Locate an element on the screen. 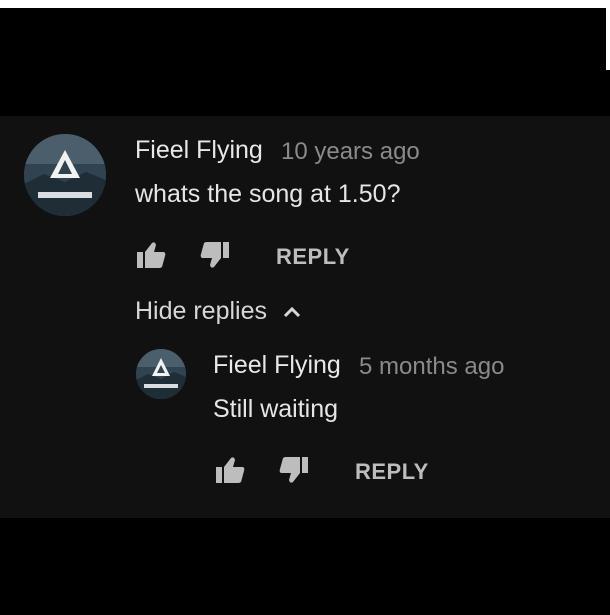 This screenshot has height=615, width=610. comment-text: whats the song at 1.50? is located at coordinates (268, 194).